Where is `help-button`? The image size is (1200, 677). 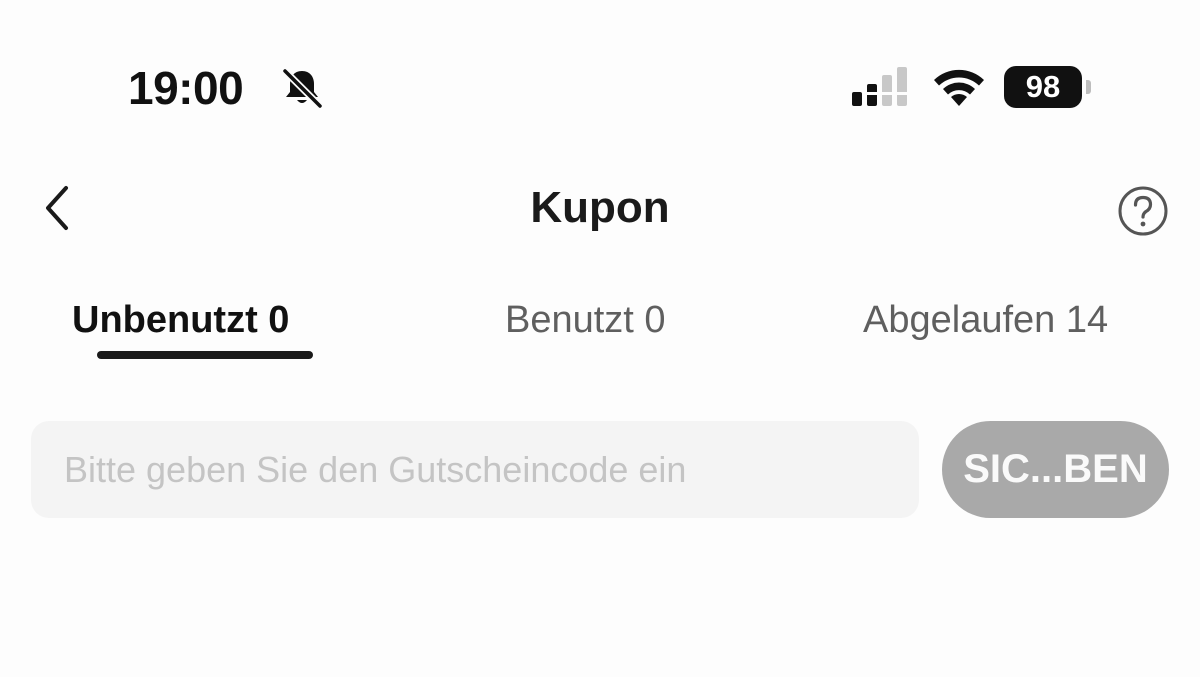 help-button is located at coordinates (1143, 211).